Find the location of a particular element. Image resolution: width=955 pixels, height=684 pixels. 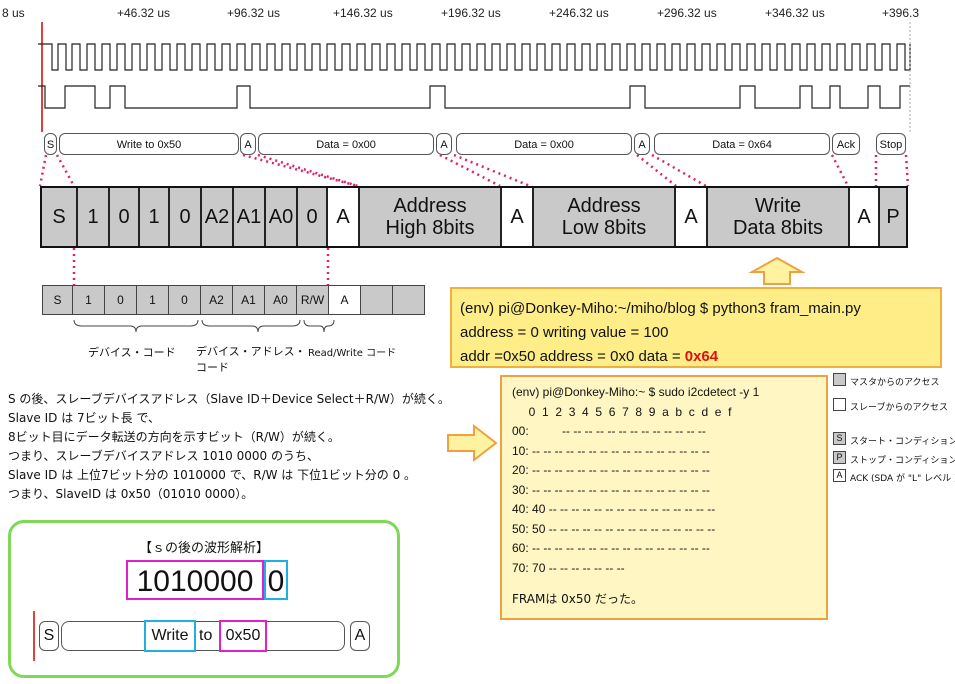

legend-start-symbol: S is located at coordinates (839, 438).